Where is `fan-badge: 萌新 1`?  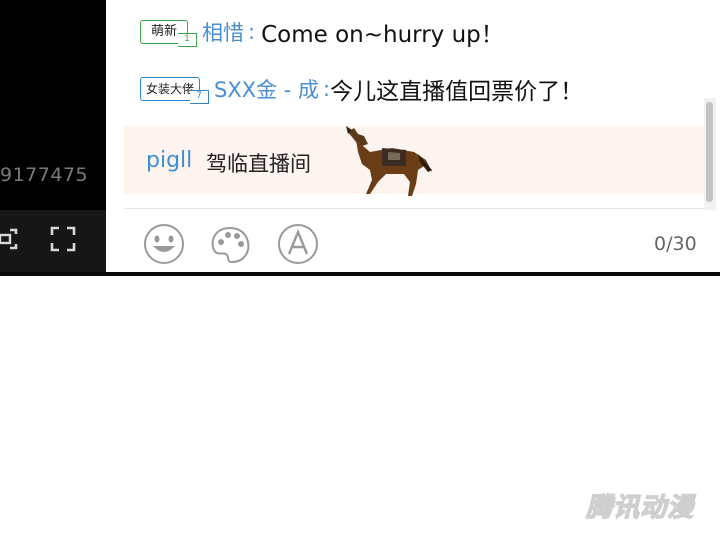
fan-badge: 萌新 1 is located at coordinates (169, 33).